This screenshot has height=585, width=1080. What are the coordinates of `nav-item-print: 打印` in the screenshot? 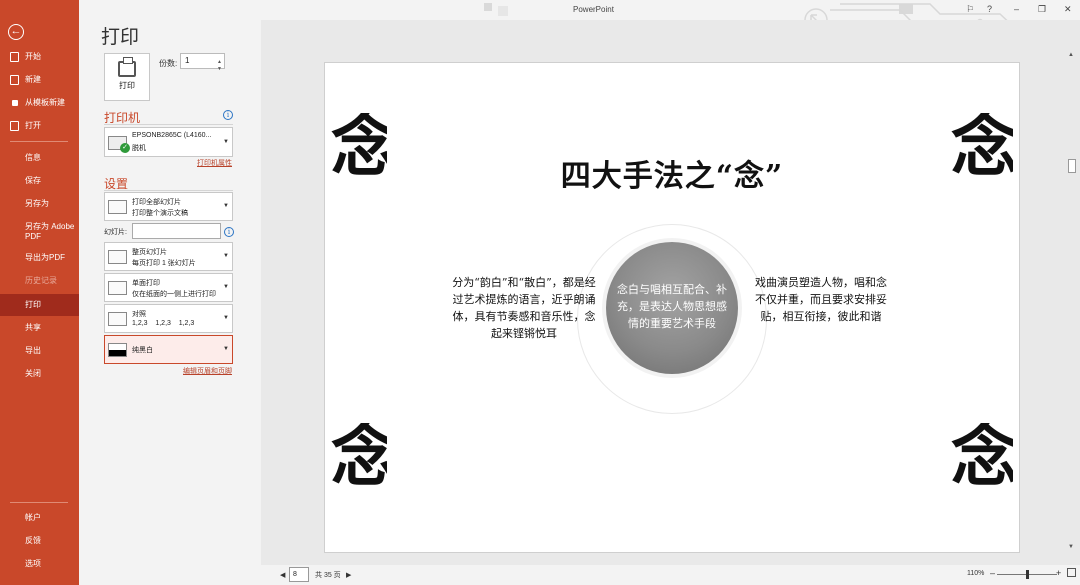 It's located at (39, 305).